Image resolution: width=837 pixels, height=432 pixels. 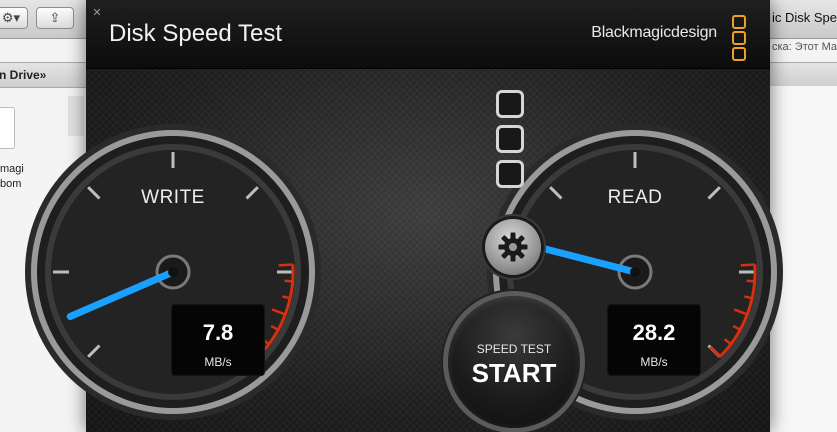 What do you see at coordinates (97, 13) in the screenshot?
I see `close-icon: ✕` at bounding box center [97, 13].